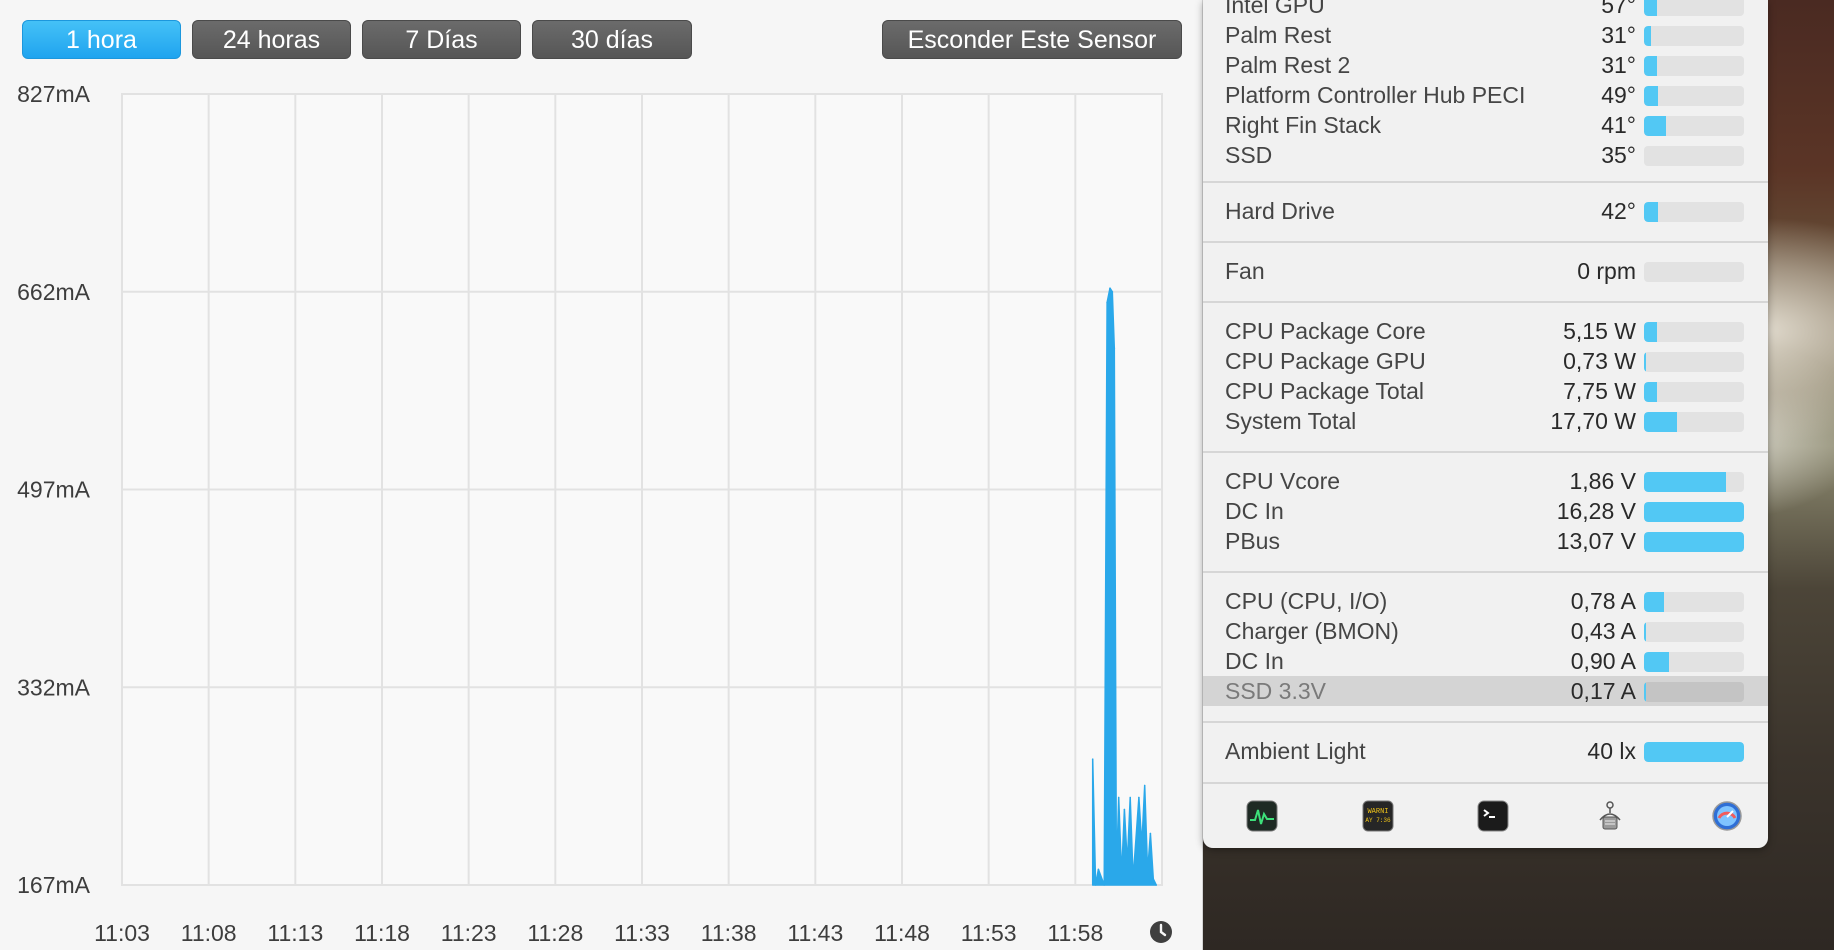  What do you see at coordinates (1262, 816) in the screenshot?
I see `activity-monitor-icon` at bounding box center [1262, 816].